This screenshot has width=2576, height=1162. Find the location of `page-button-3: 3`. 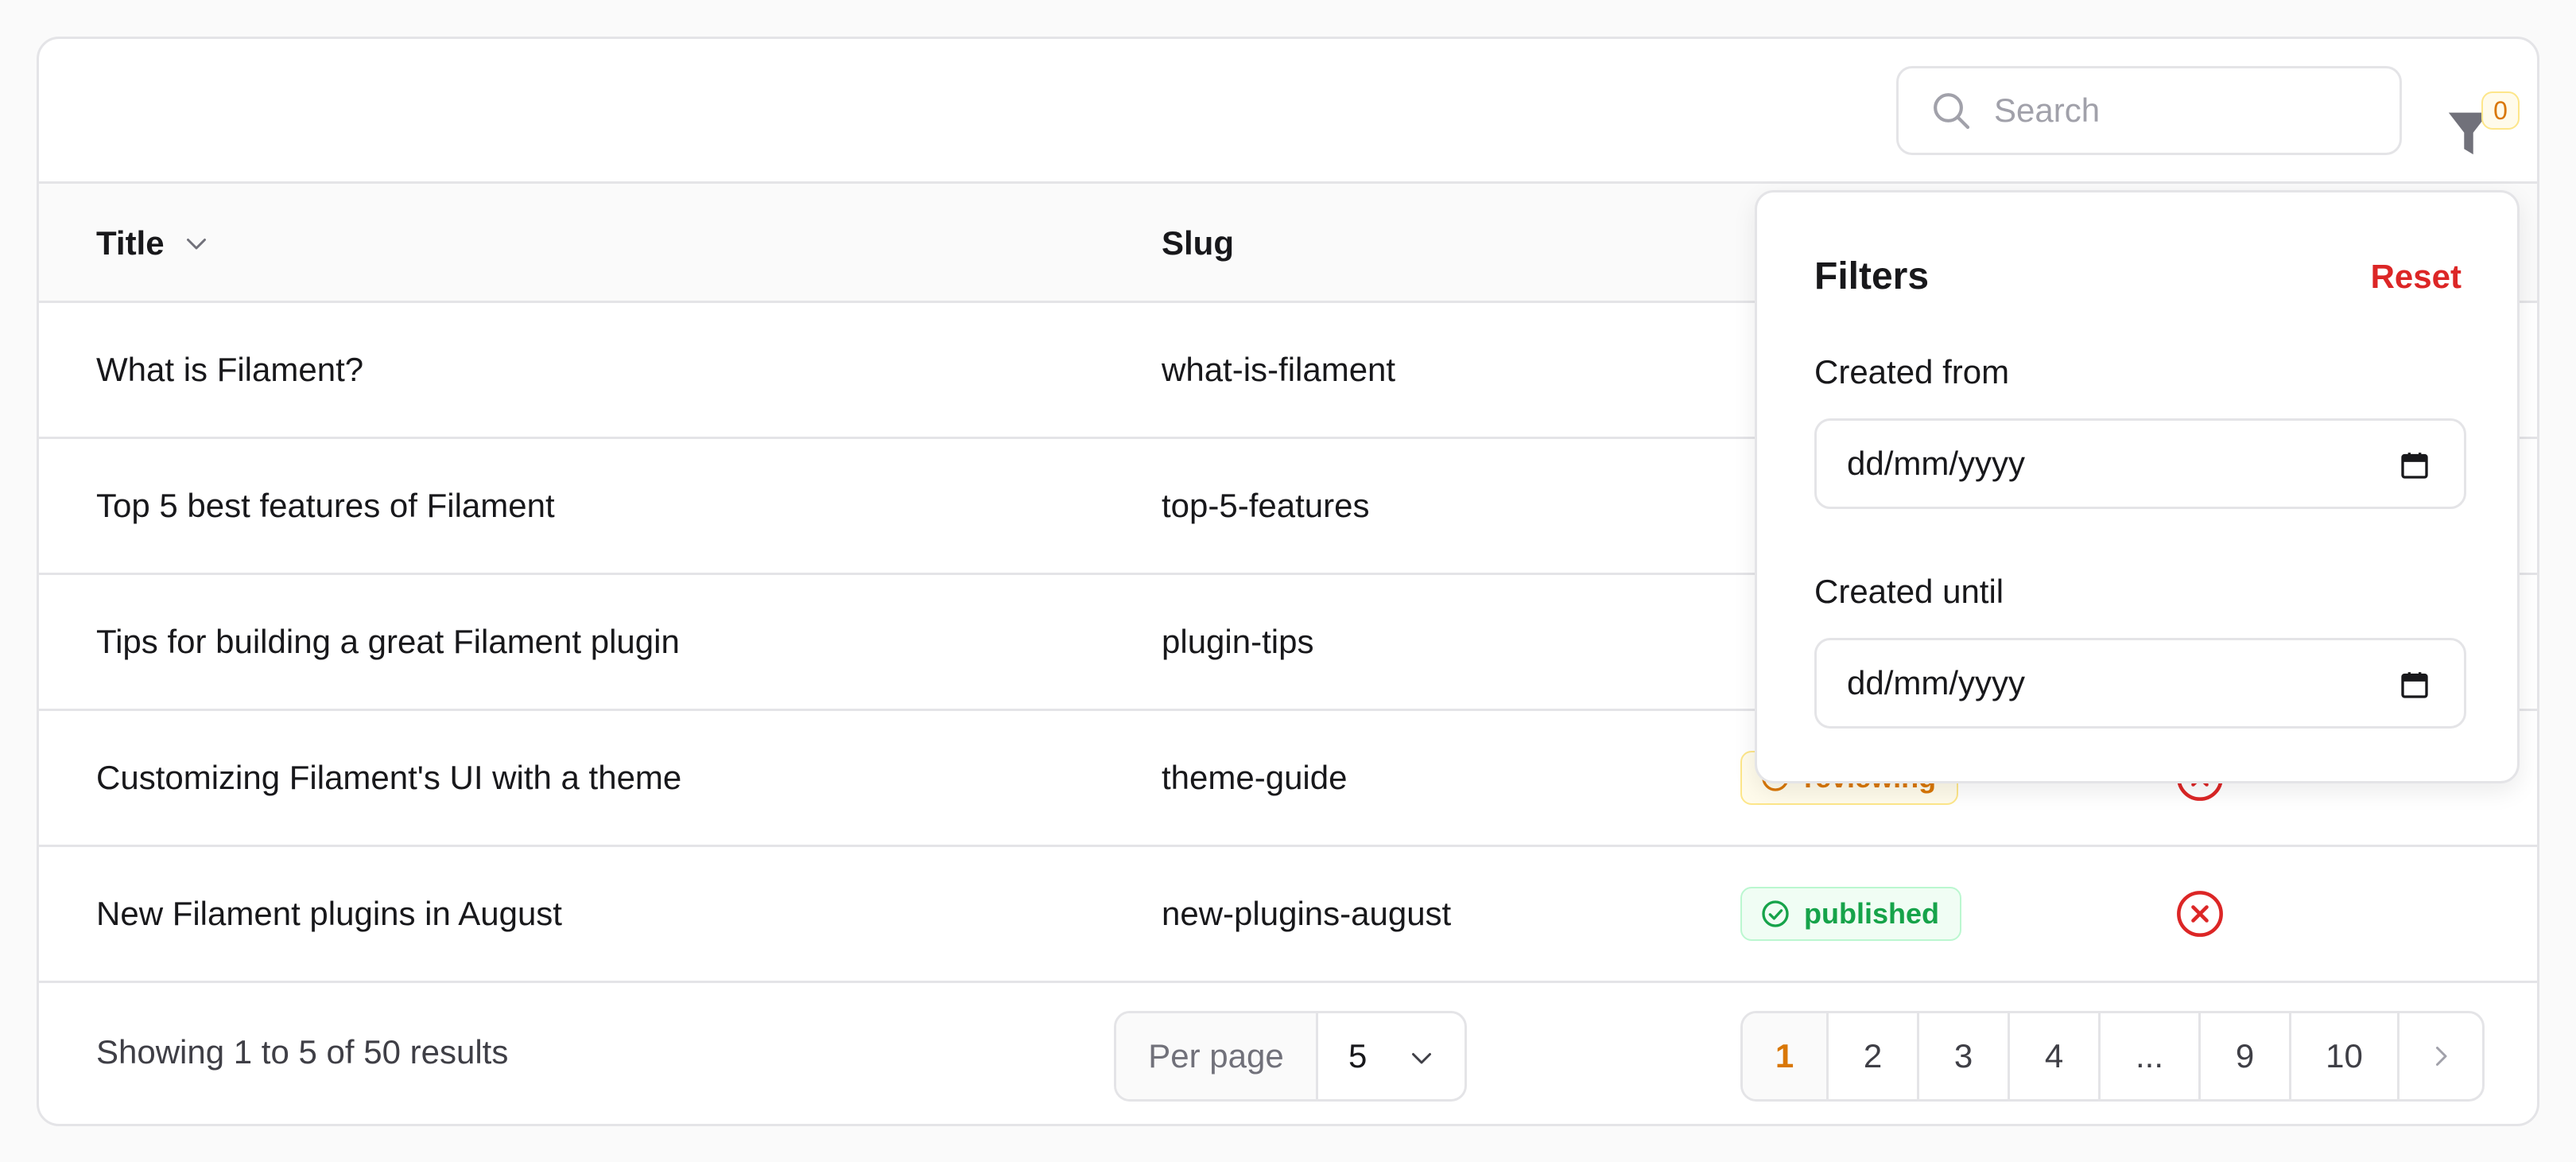

page-button-3: 3 is located at coordinates (1965, 1056).